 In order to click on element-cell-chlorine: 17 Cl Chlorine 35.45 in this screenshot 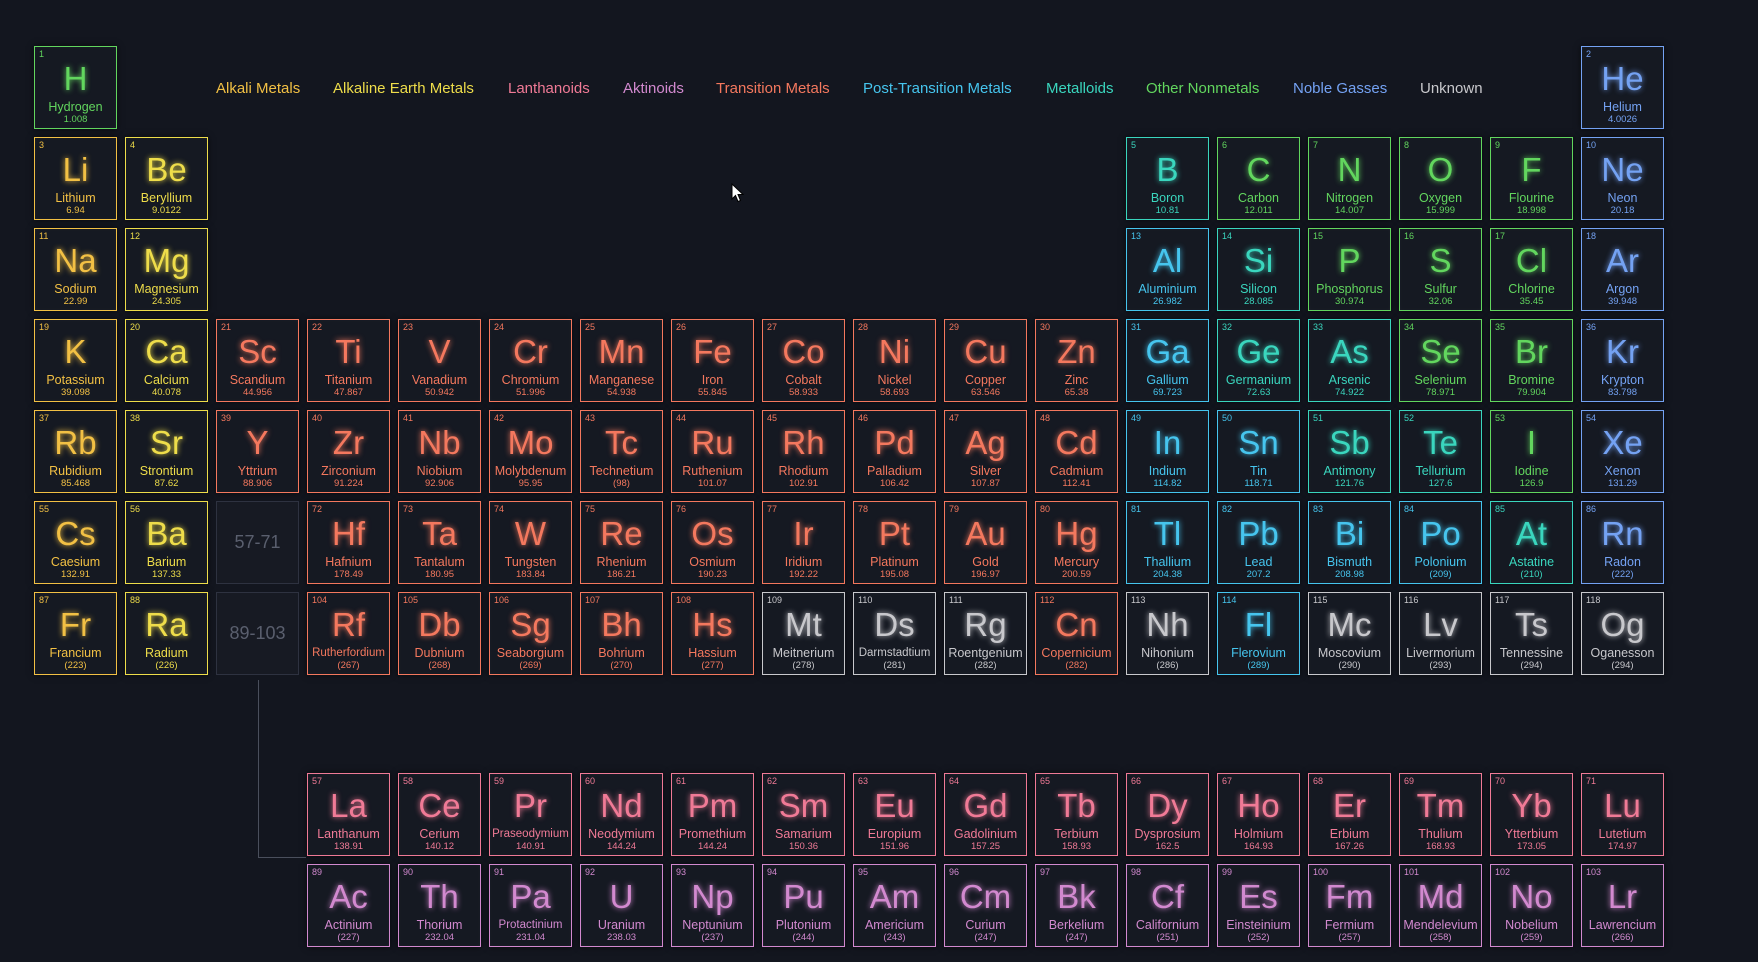, I will do `click(1531, 269)`.